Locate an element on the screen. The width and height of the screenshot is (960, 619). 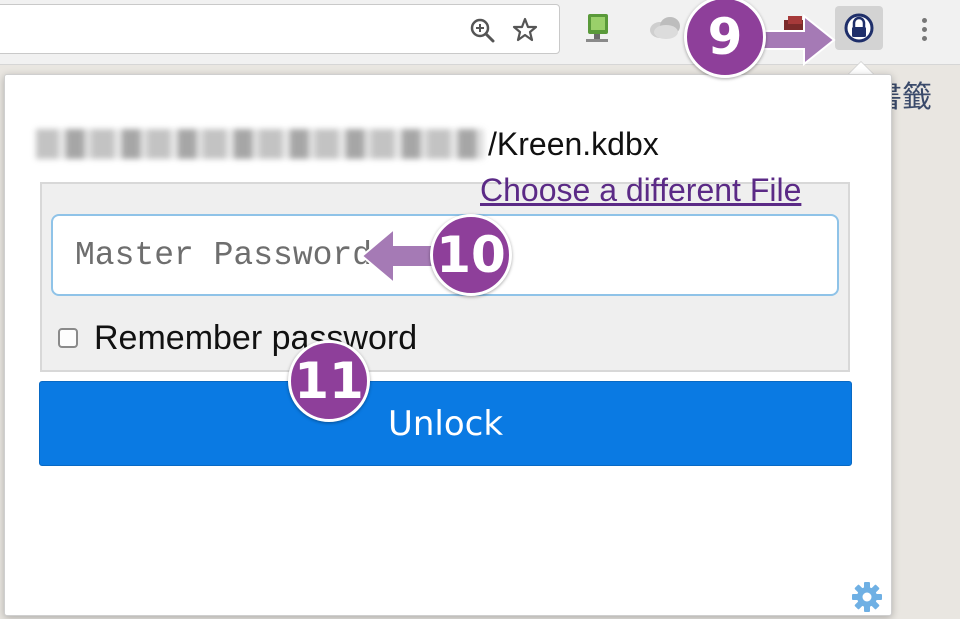
monitor-extension-icon is located at coordinates (597, 27).